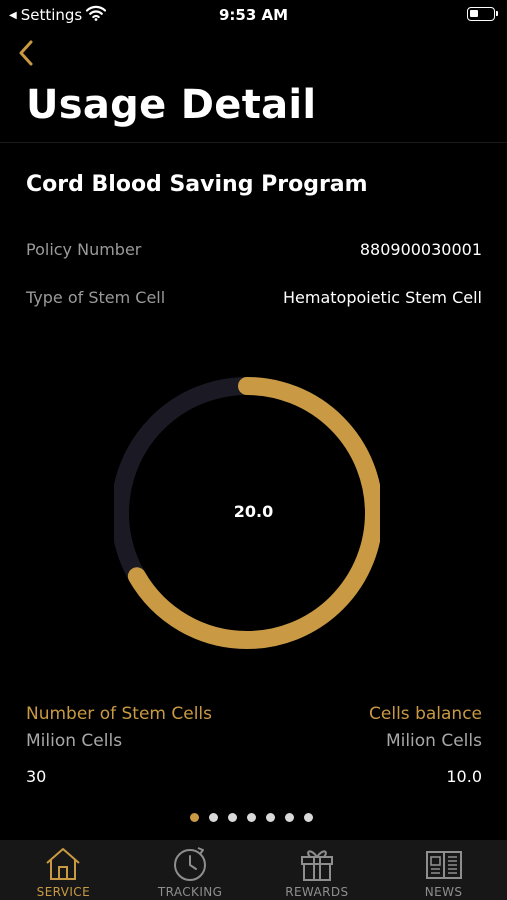 The height and width of the screenshot is (900, 507). Describe the element at coordinates (119, 714) in the screenshot. I see `stem-cells-title: Number of Stem Cells` at that location.